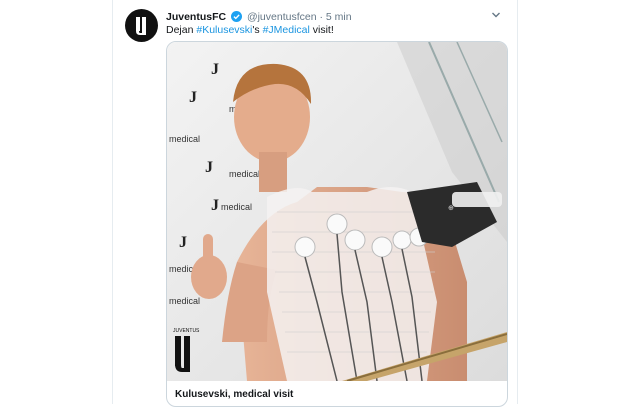 The height and width of the screenshot is (407, 630). Describe the element at coordinates (181, 30) in the screenshot. I see `text-part: Dejan` at that location.